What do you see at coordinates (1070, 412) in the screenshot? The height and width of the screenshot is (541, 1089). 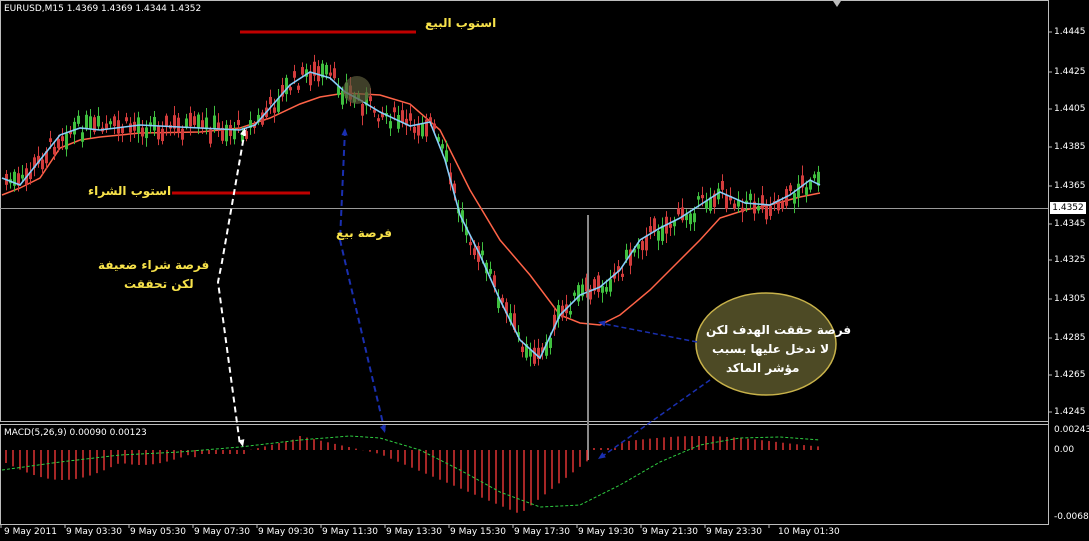 I see `price-tick-label: 1.4245` at bounding box center [1070, 412].